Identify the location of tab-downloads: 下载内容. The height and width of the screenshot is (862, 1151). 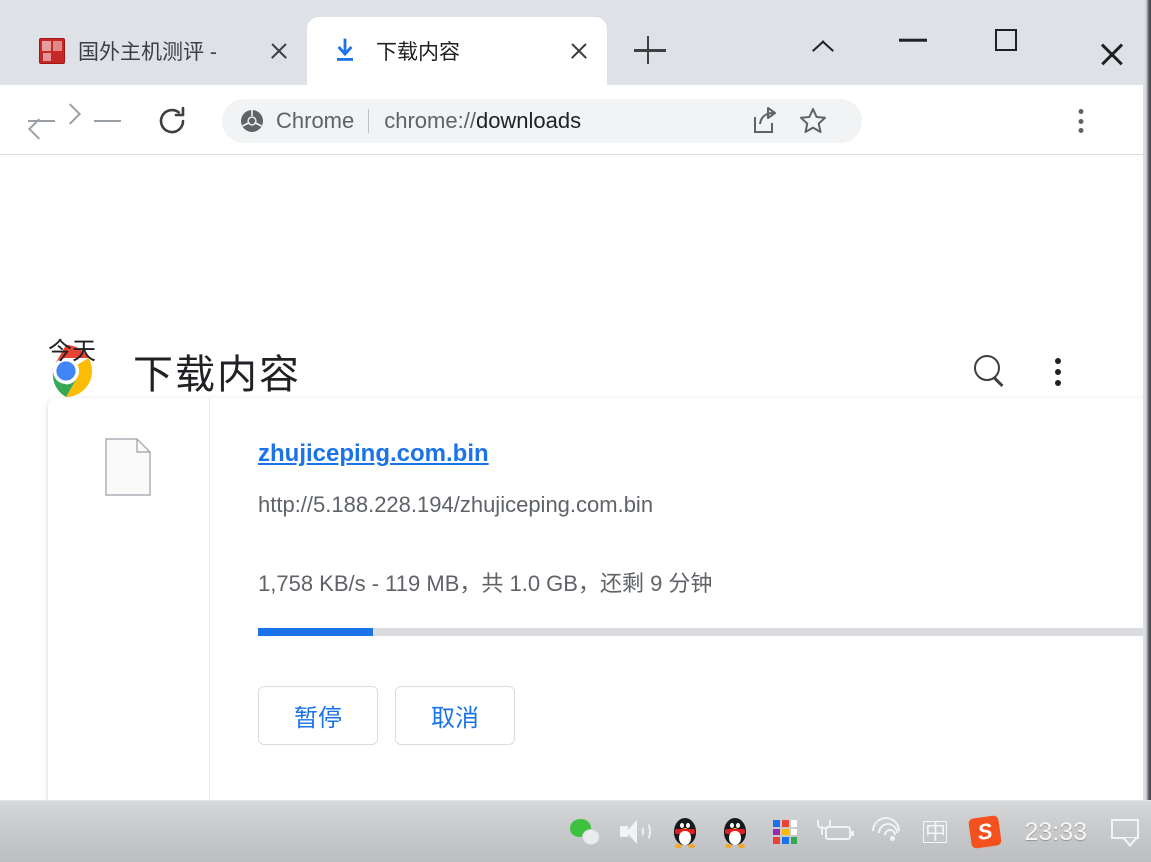
(457, 51).